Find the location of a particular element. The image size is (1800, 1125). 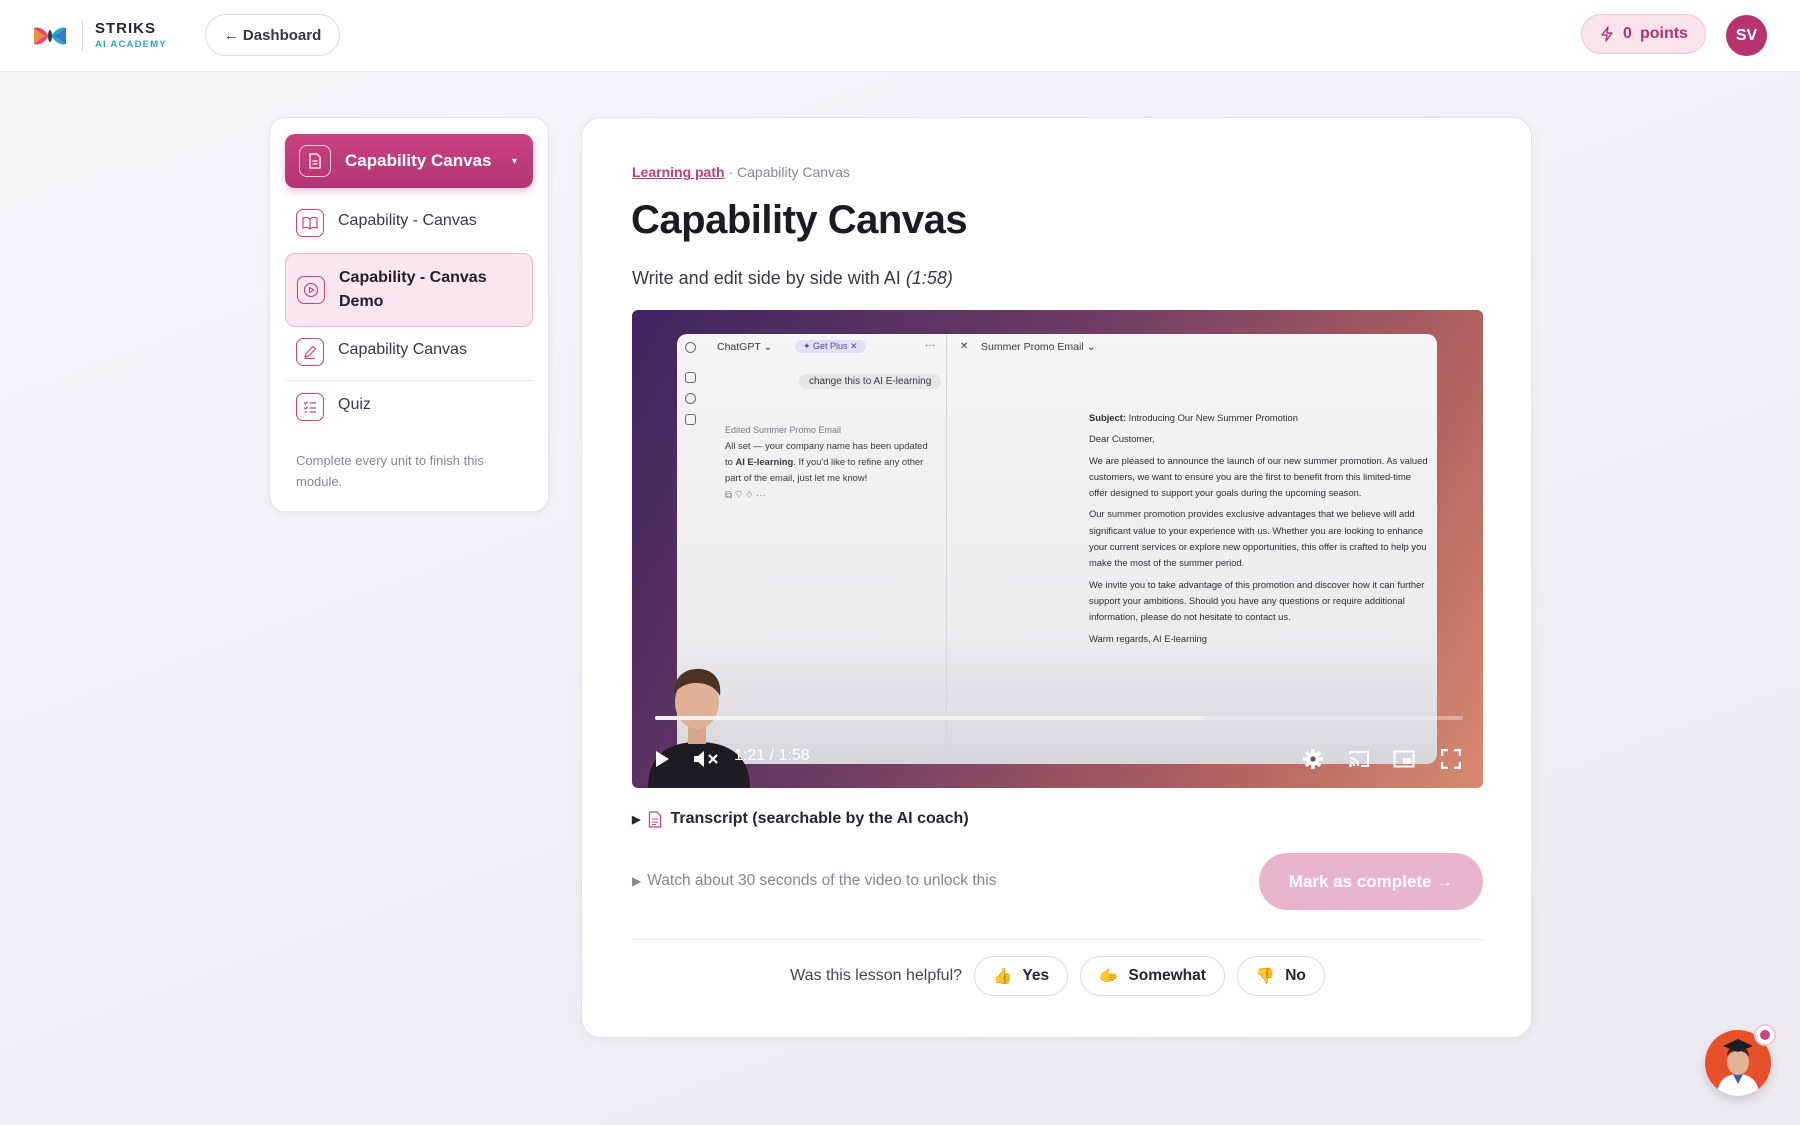

chevron-down-icon: ▾ is located at coordinates (514, 161).